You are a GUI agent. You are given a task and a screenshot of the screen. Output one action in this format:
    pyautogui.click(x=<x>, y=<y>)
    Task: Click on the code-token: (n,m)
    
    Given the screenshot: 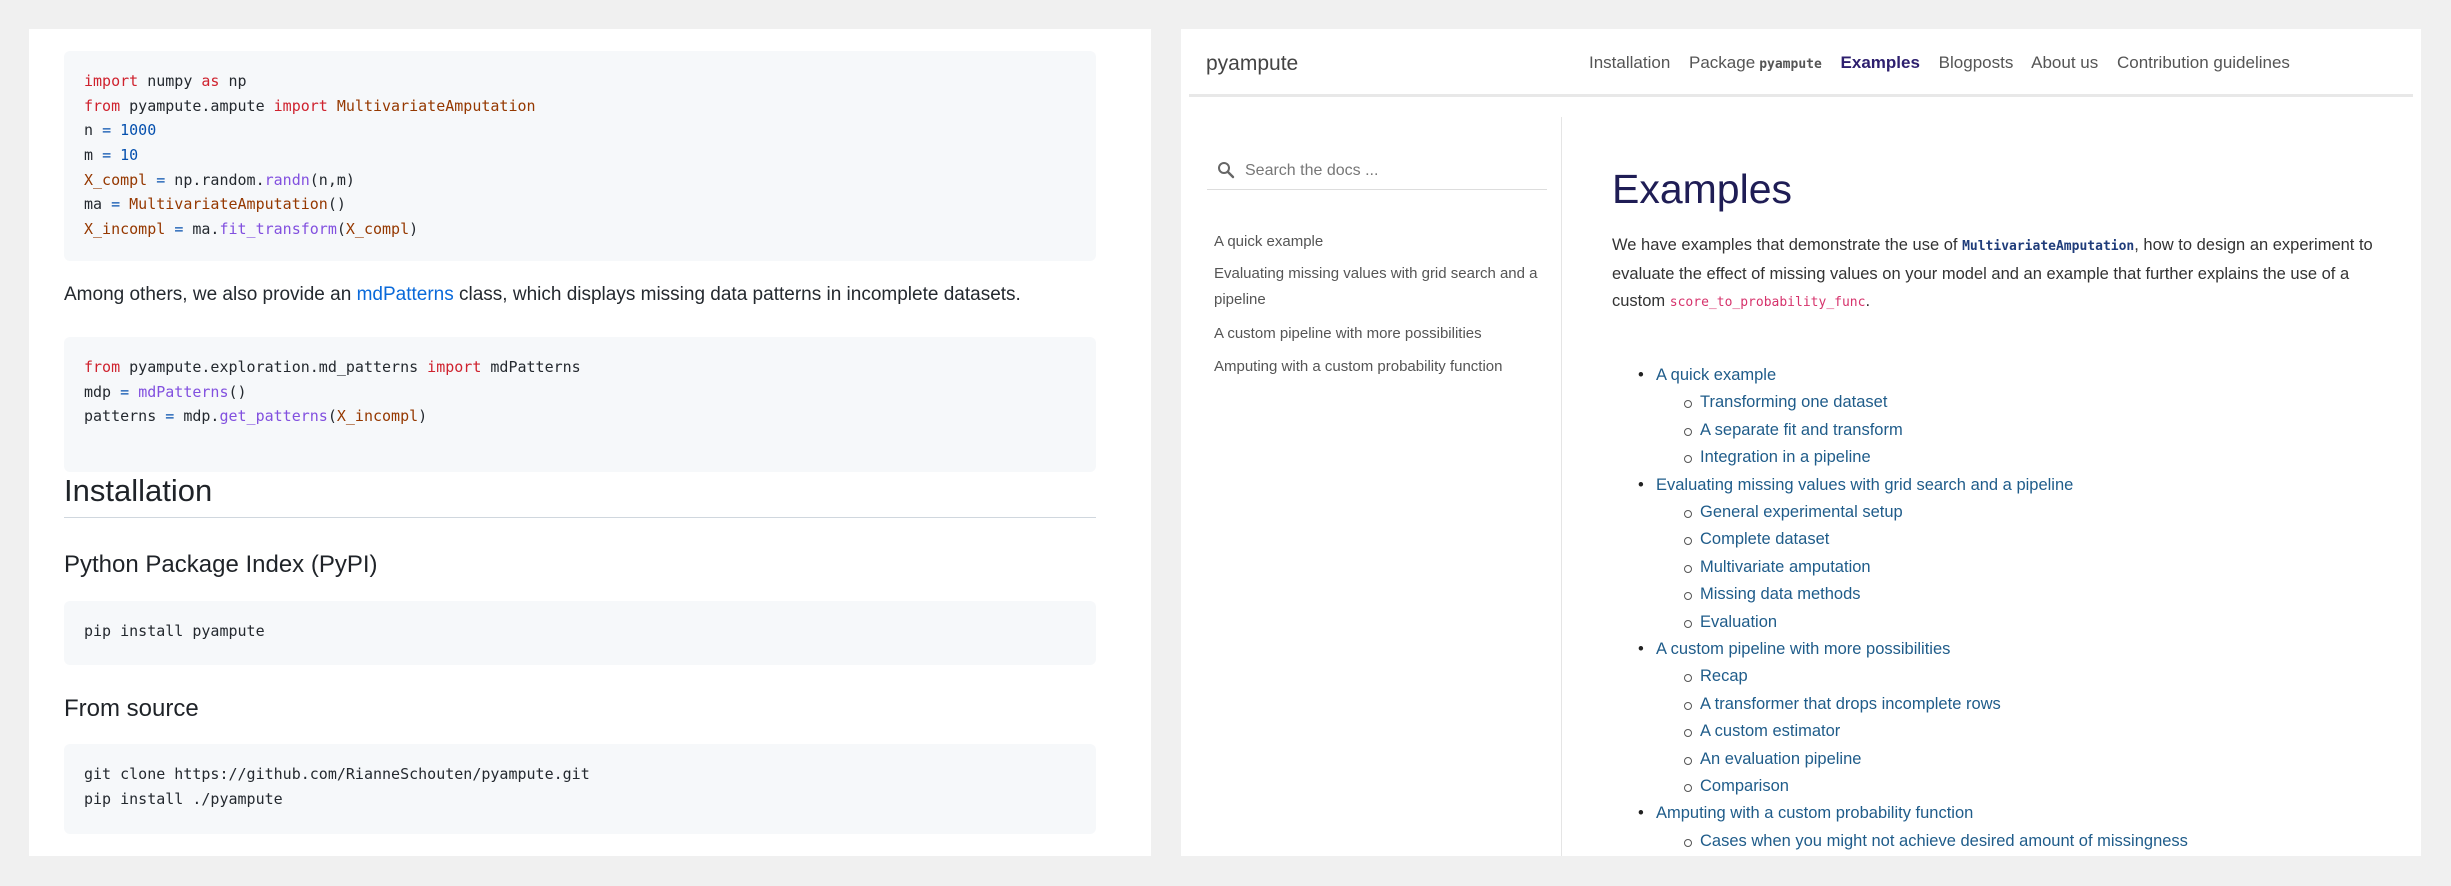 What is the action you would take?
    pyautogui.click(x=332, y=179)
    